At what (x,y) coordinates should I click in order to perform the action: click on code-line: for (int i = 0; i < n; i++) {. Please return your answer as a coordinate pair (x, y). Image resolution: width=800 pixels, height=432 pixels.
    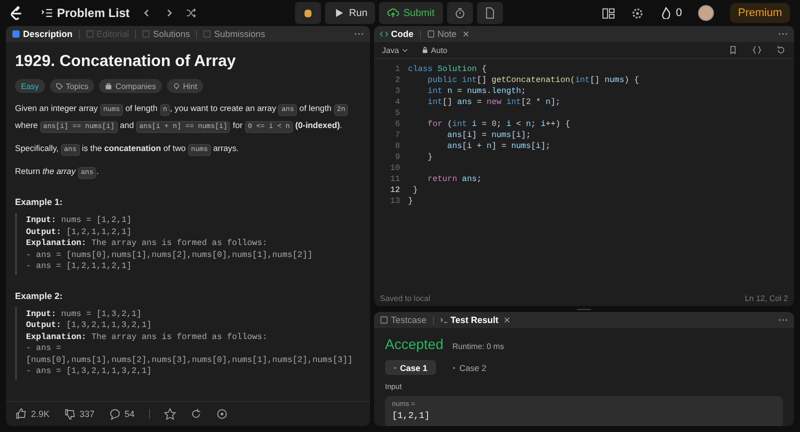
    Looking at the image, I should click on (498, 124).